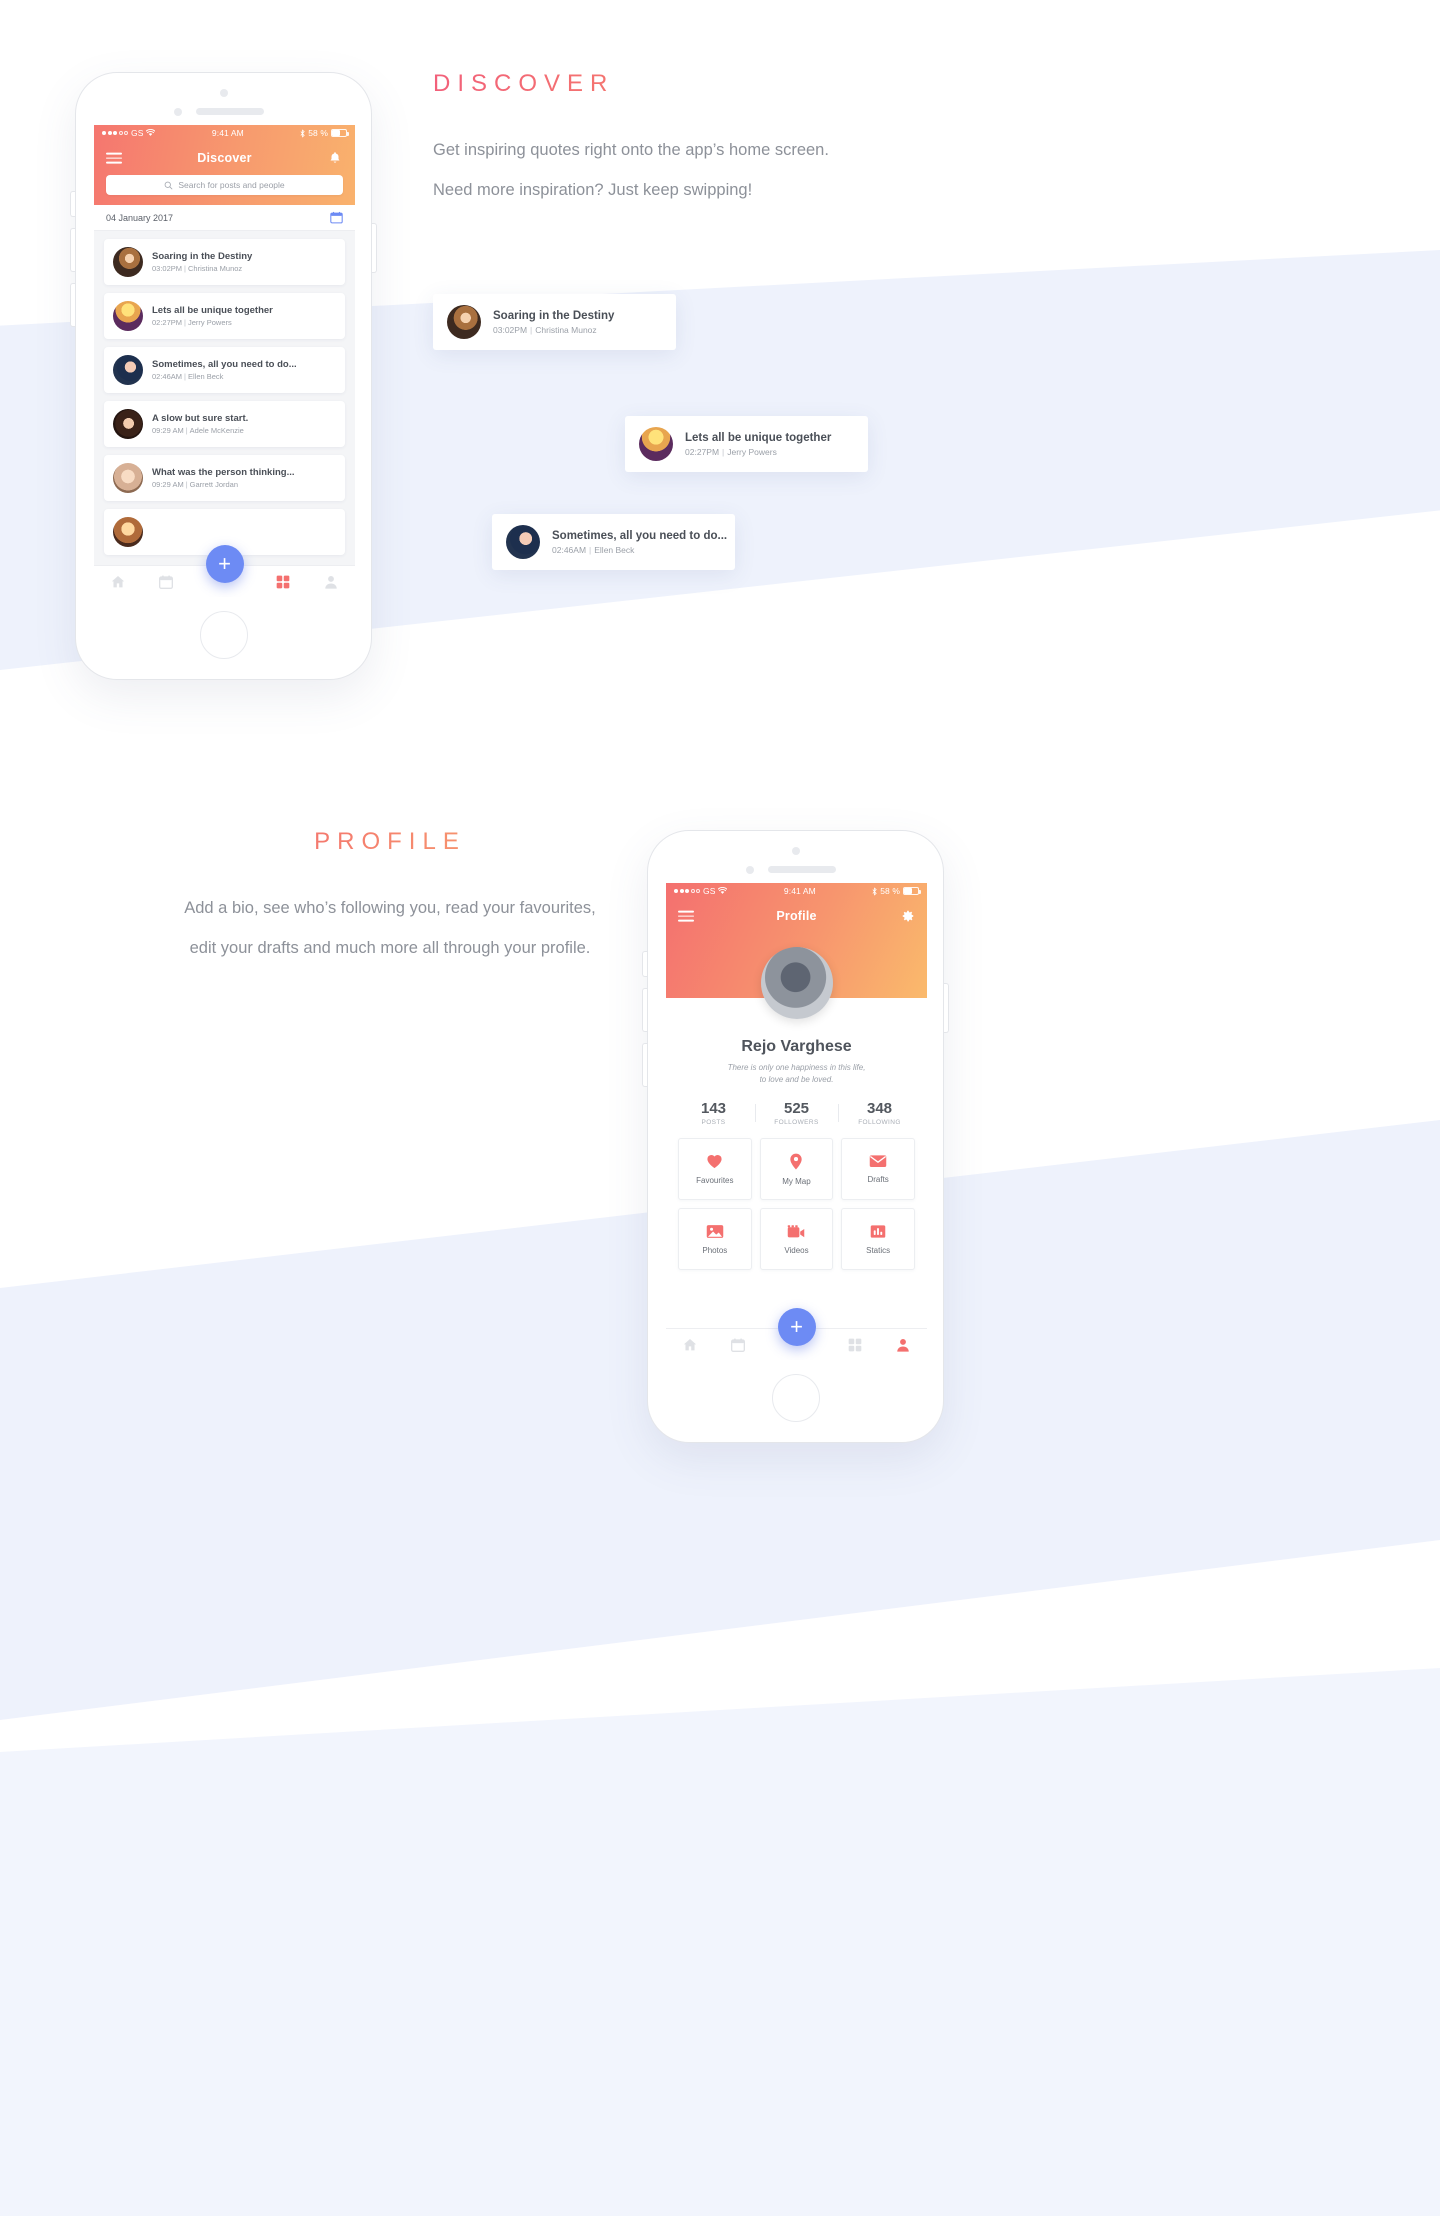 Image resolution: width=1440 pixels, height=2216 pixels. I want to click on stat-posts: 143 POSTS, so click(713, 1113).